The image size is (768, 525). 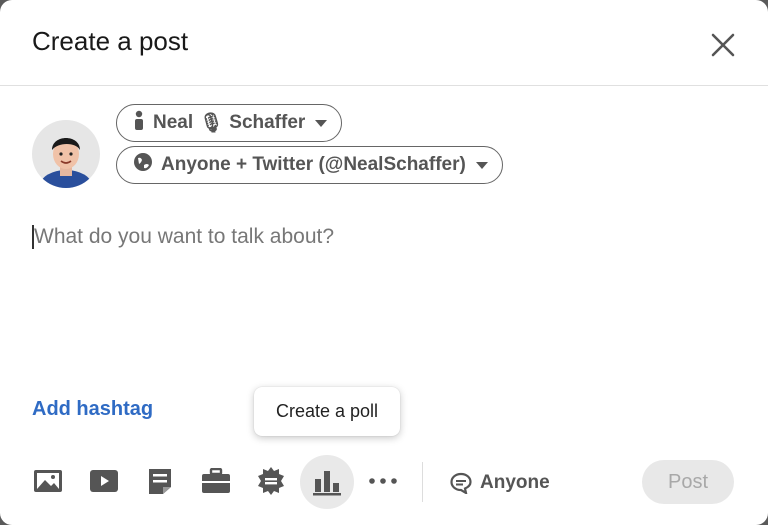 I want to click on editor-placeholder: What do you want to talk about?, so click(x=184, y=236).